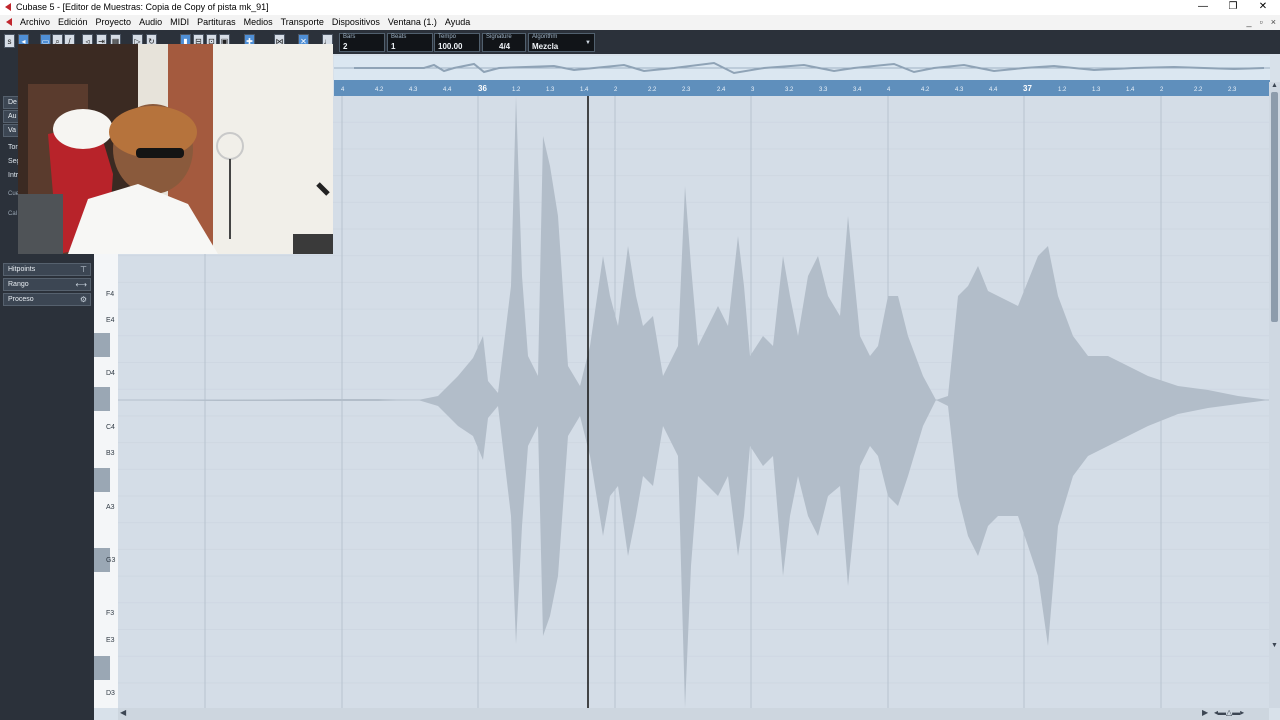  What do you see at coordinates (362, 42) in the screenshot?
I see `bars-field: Bars 2` at bounding box center [362, 42].